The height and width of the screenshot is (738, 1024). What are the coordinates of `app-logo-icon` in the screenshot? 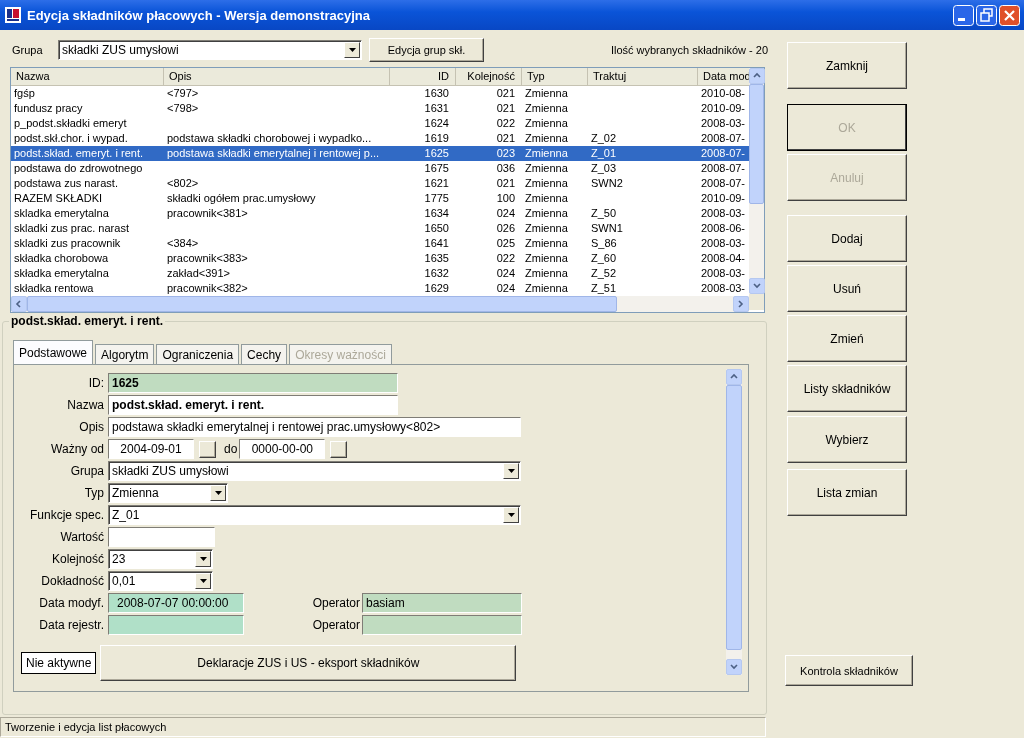 It's located at (13, 15).